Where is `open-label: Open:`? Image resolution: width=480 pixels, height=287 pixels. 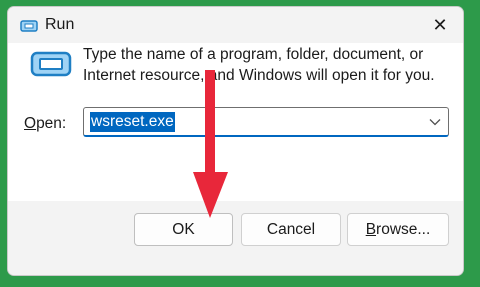
open-label: Open: is located at coordinates (45, 124).